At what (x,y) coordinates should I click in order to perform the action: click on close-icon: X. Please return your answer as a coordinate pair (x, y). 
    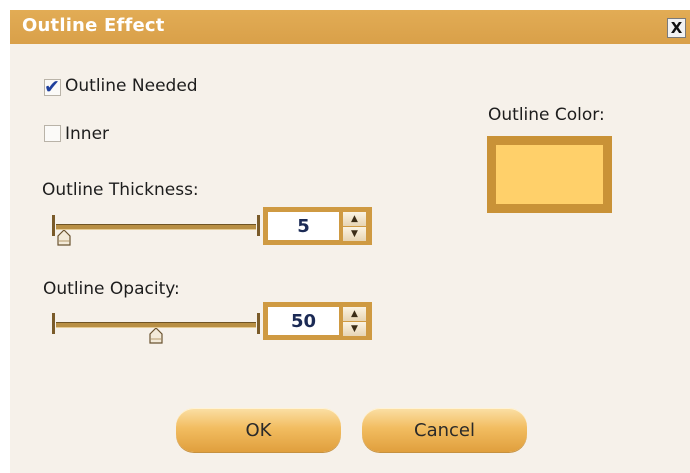
    Looking at the image, I should click on (676, 27).